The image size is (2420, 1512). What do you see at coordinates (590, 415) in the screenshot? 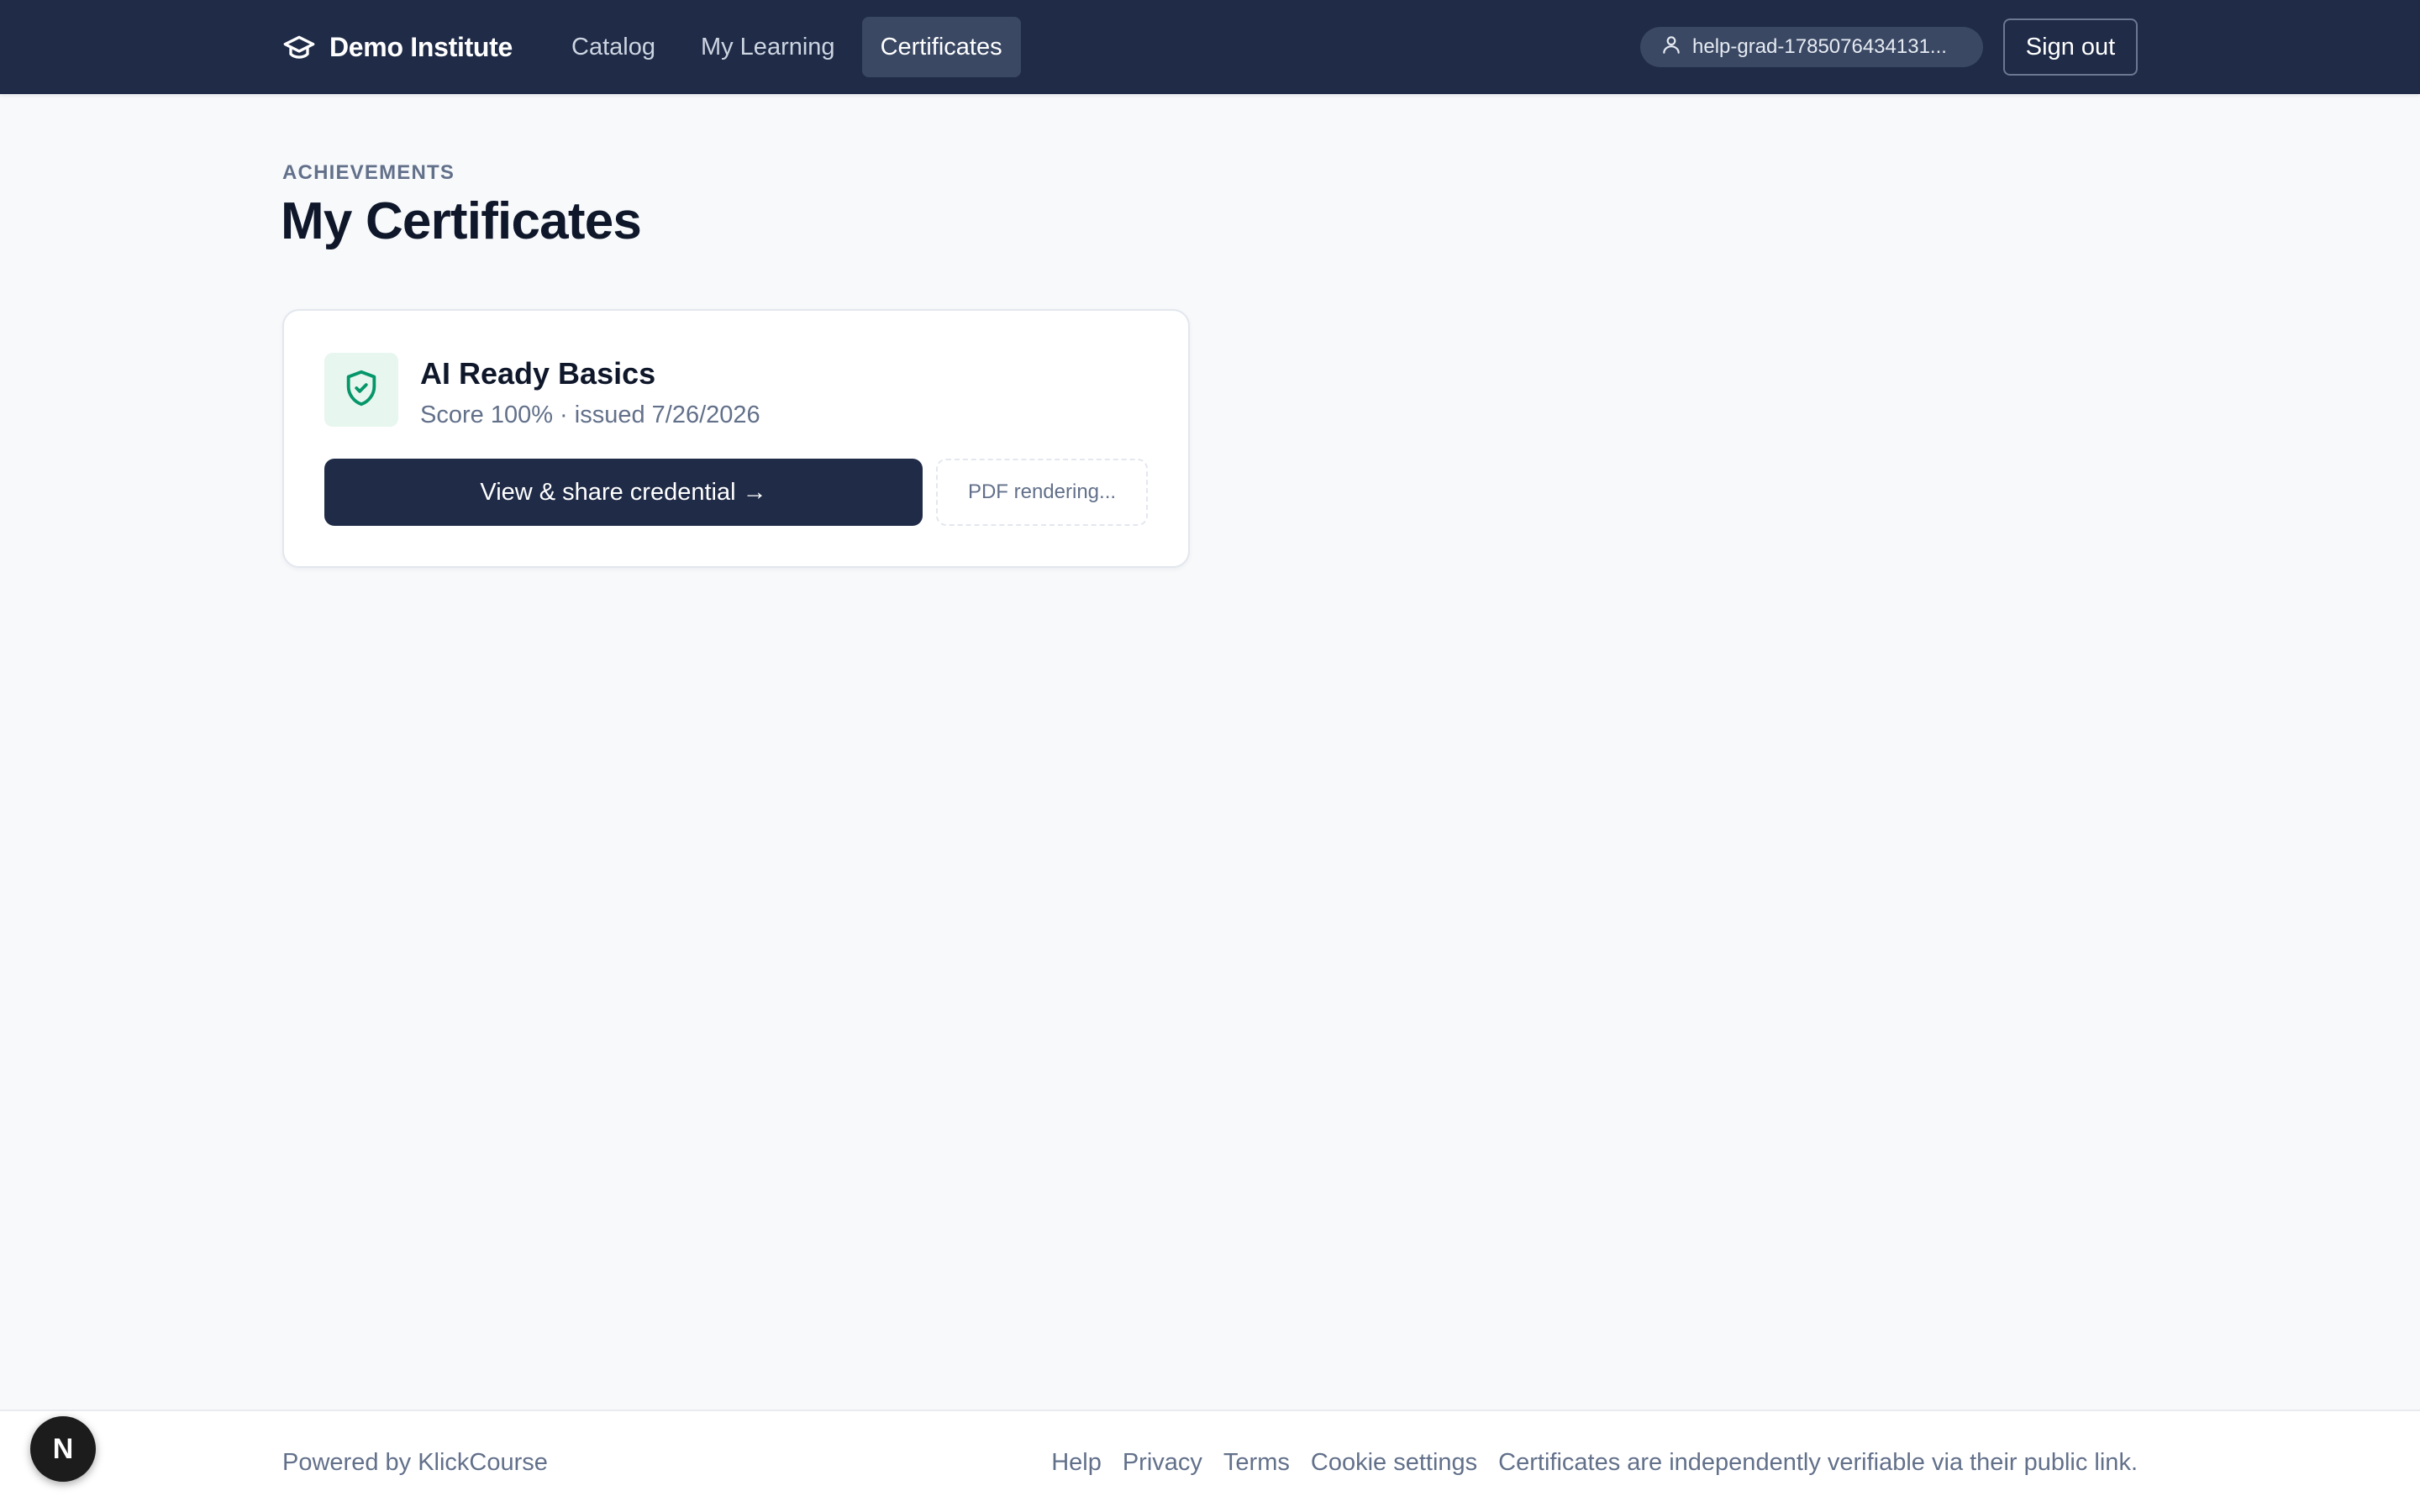
I see `certificate-meta: Score 100% · issued 7/26/2026` at bounding box center [590, 415].